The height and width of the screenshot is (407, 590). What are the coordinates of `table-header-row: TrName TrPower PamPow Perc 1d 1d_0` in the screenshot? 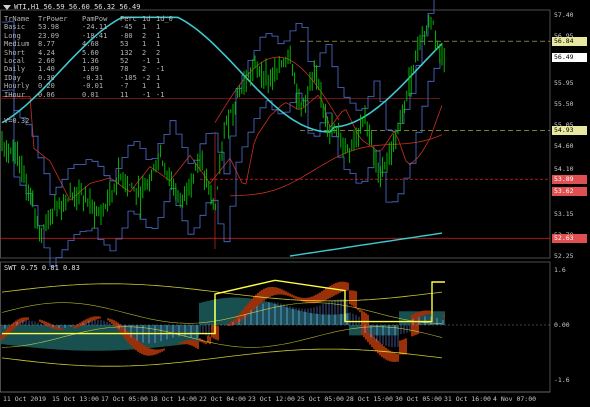 It's located at (88, 19).